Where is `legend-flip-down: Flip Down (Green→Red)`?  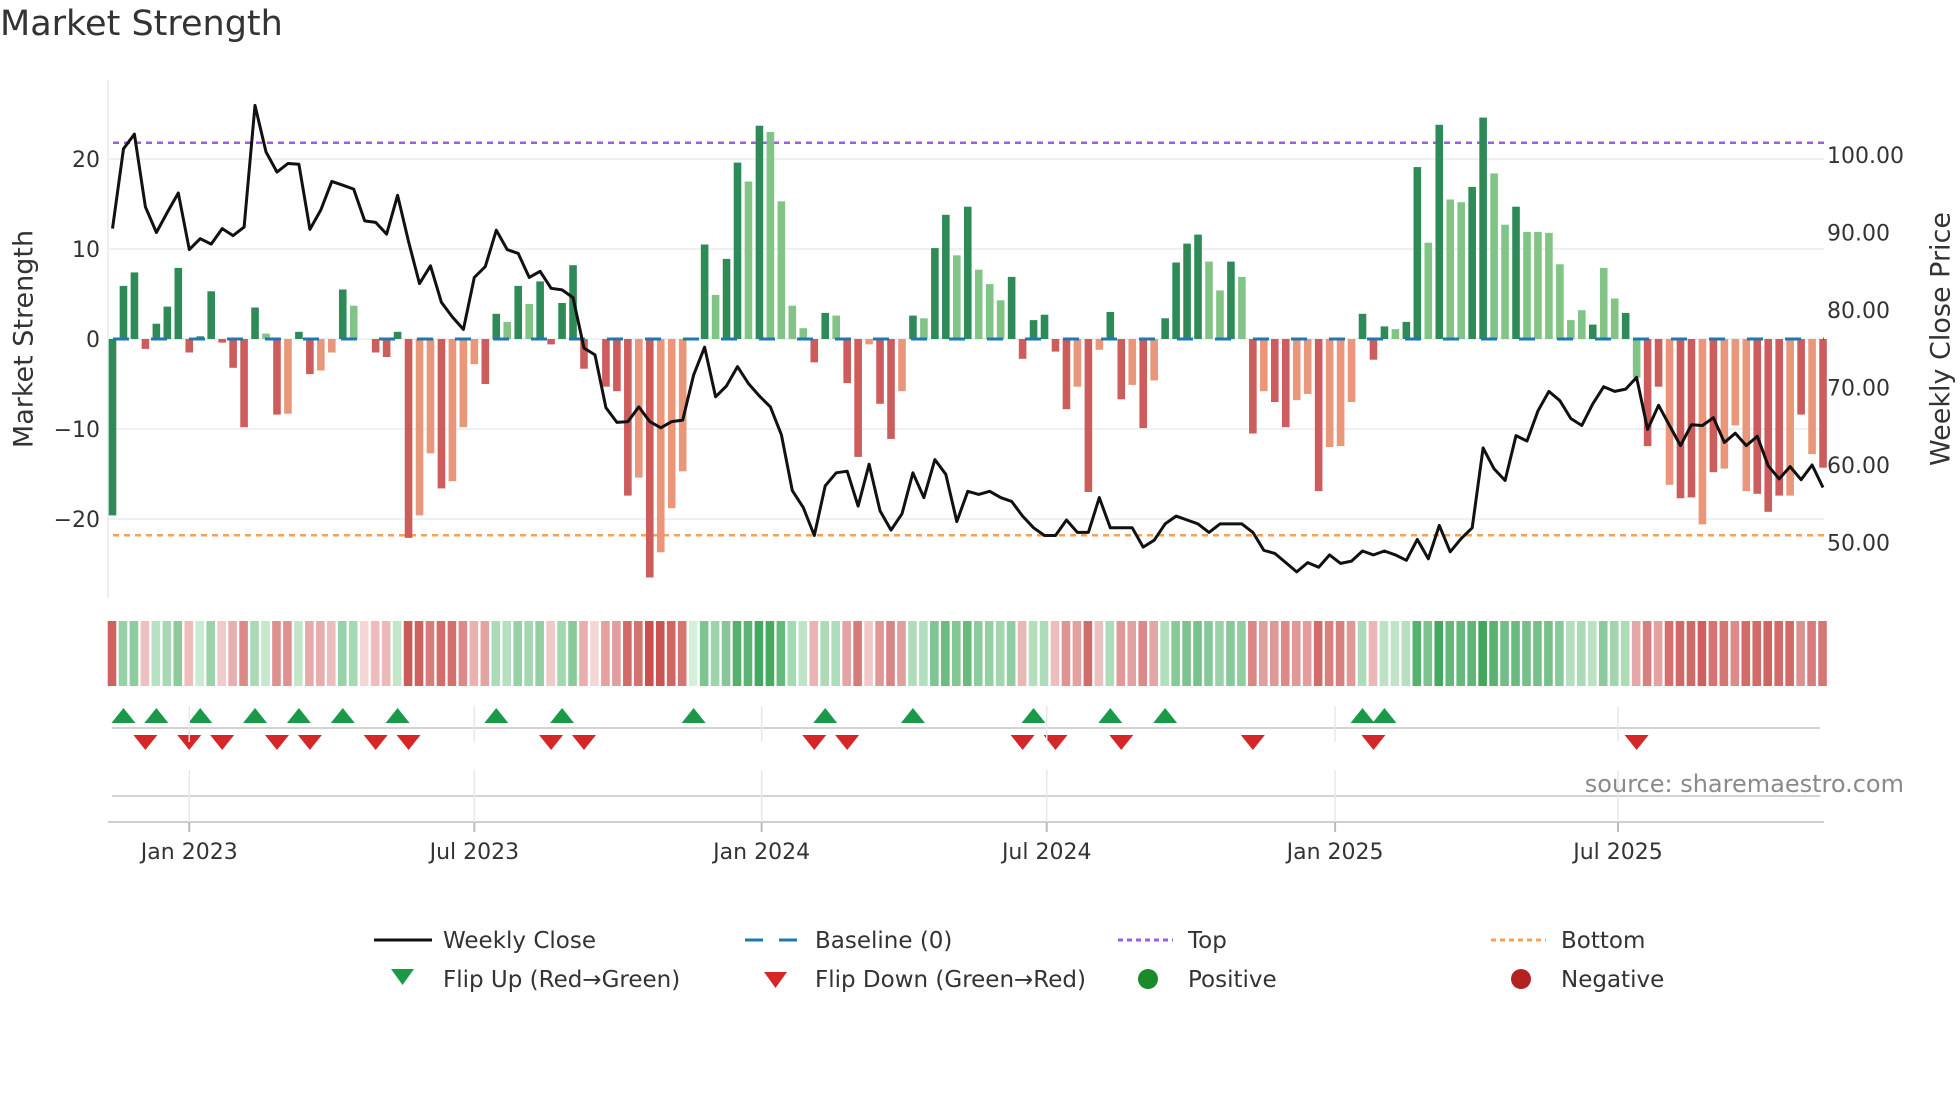
legend-flip-down: Flip Down (Green→Red) is located at coordinates (950, 980).